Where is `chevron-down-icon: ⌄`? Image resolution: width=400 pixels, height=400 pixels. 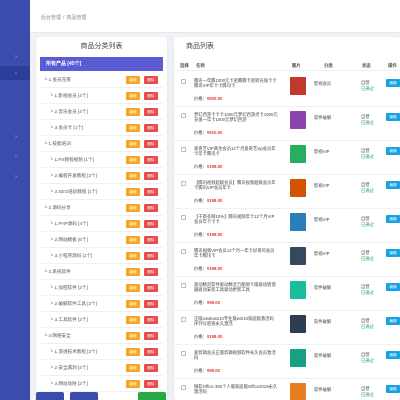
chevron-down-icon: ⌄ is located at coordinates (16, 73).